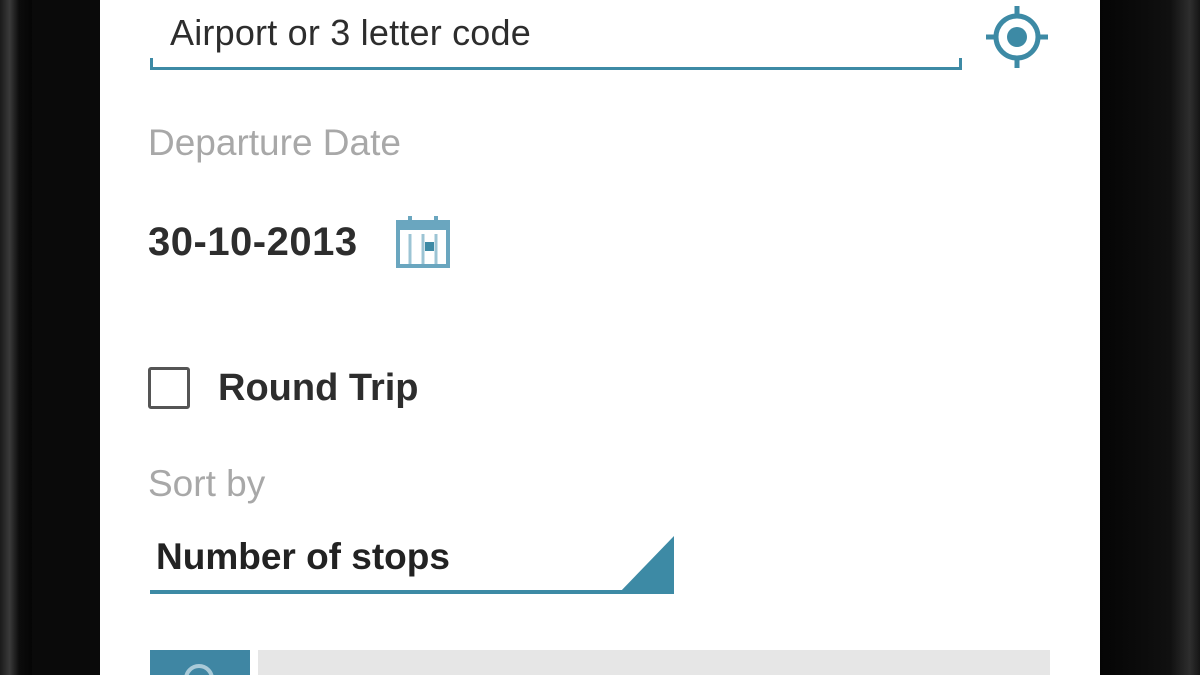 Image resolution: width=1200 pixels, height=675 pixels. I want to click on sort-by-select: Number of stops, so click(412, 562).